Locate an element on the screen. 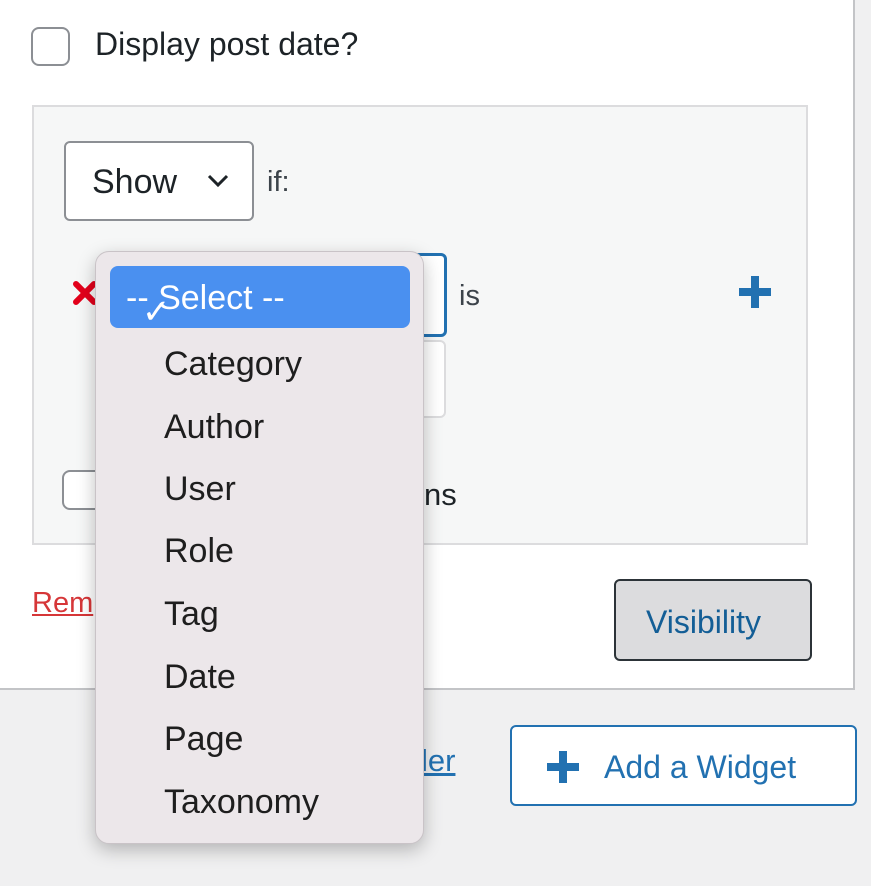 Image resolution: width=871 pixels, height=886 pixels. dropdown-option-role: Role is located at coordinates (260, 550).